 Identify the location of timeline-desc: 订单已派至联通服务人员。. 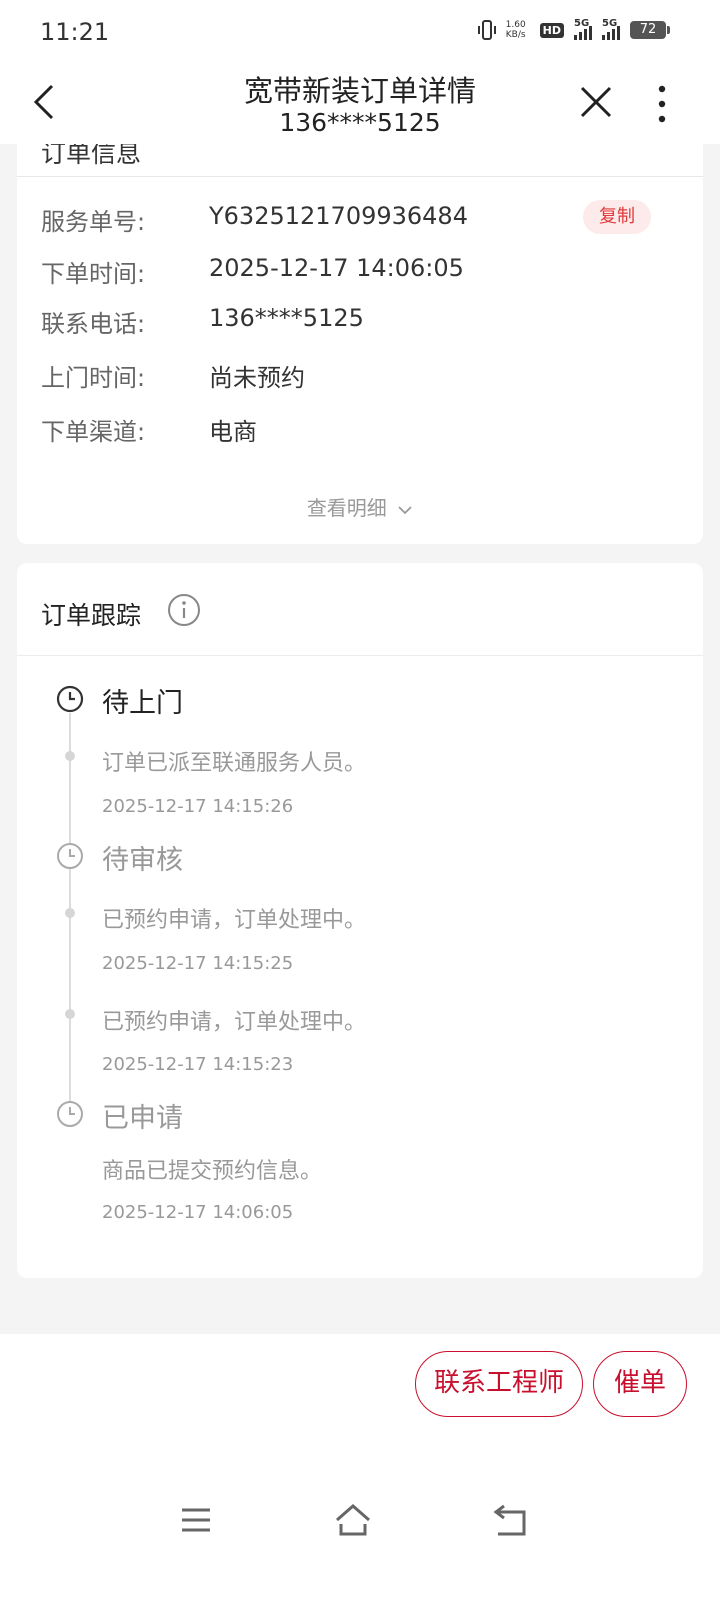
(234, 763).